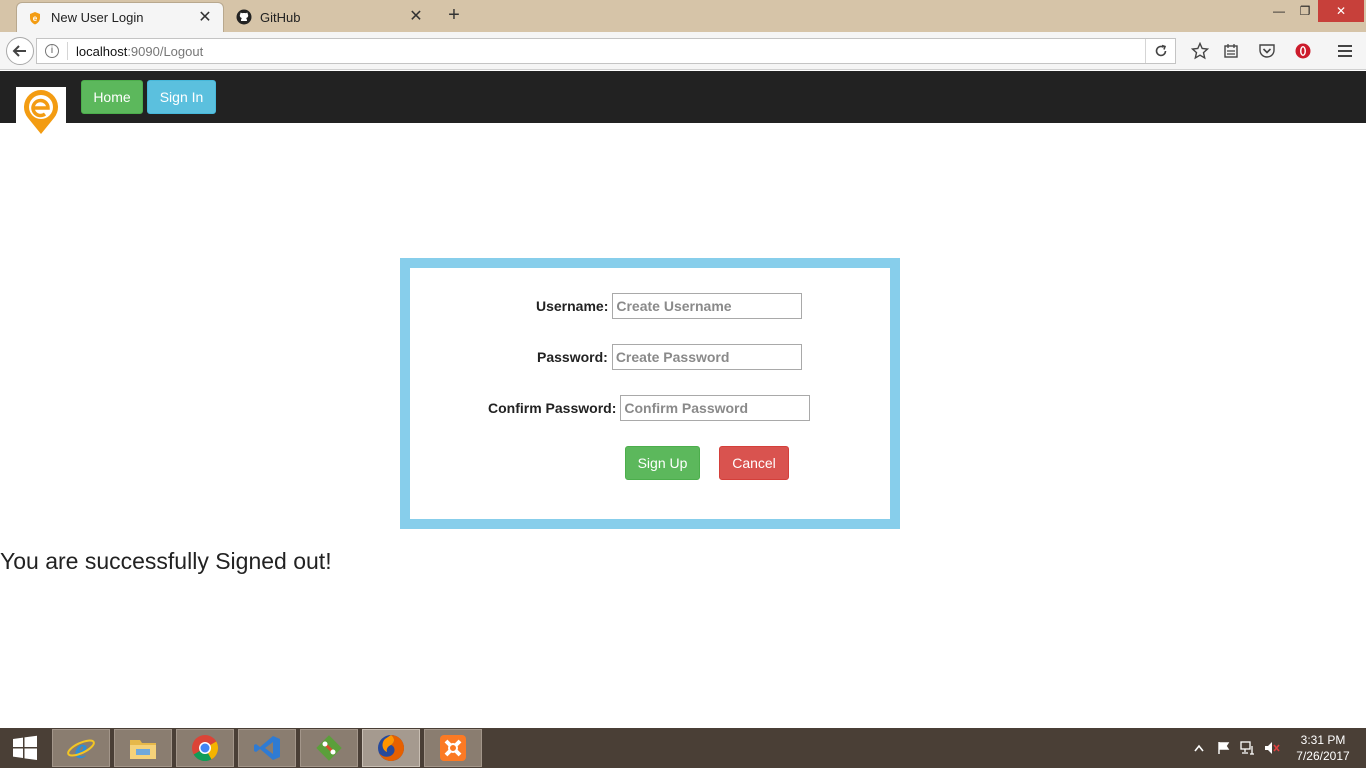 This screenshot has width=1366, height=768. I want to click on site-logo, so click(41, 112).